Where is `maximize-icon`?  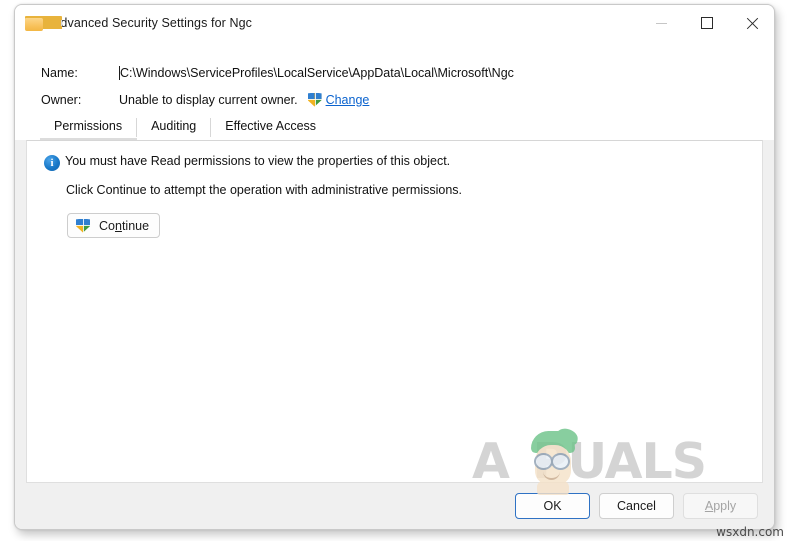
maximize-icon is located at coordinates (706, 23).